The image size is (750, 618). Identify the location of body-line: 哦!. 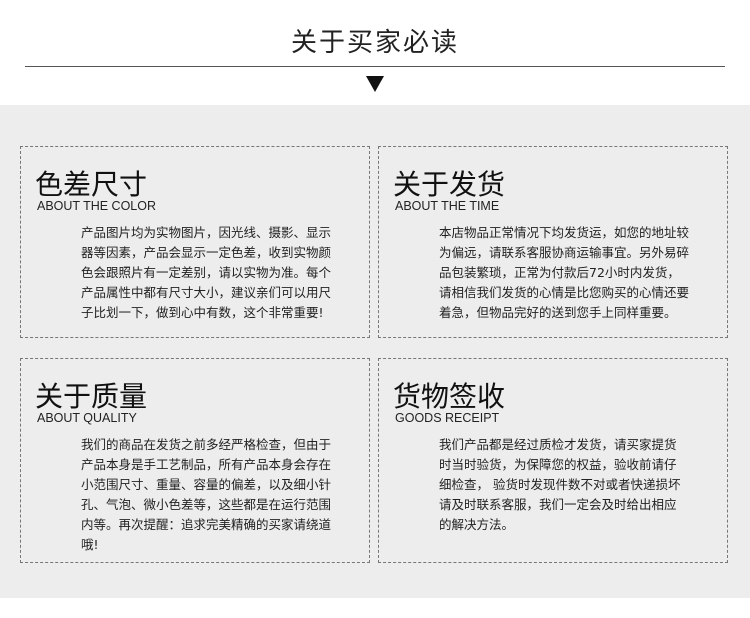
(90, 544).